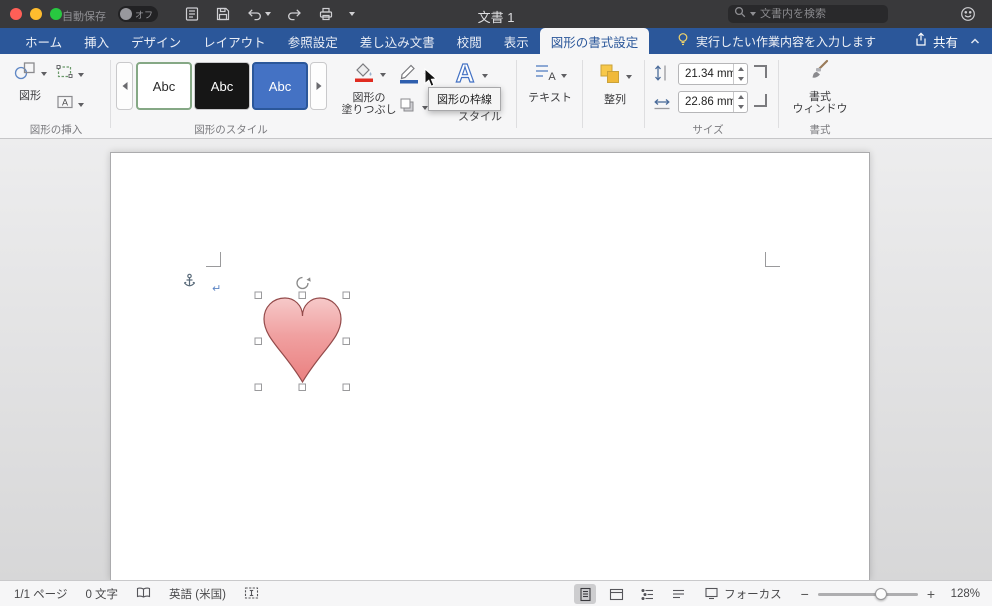 The image size is (992, 606). I want to click on shape-effects-icon, so click(408, 107).